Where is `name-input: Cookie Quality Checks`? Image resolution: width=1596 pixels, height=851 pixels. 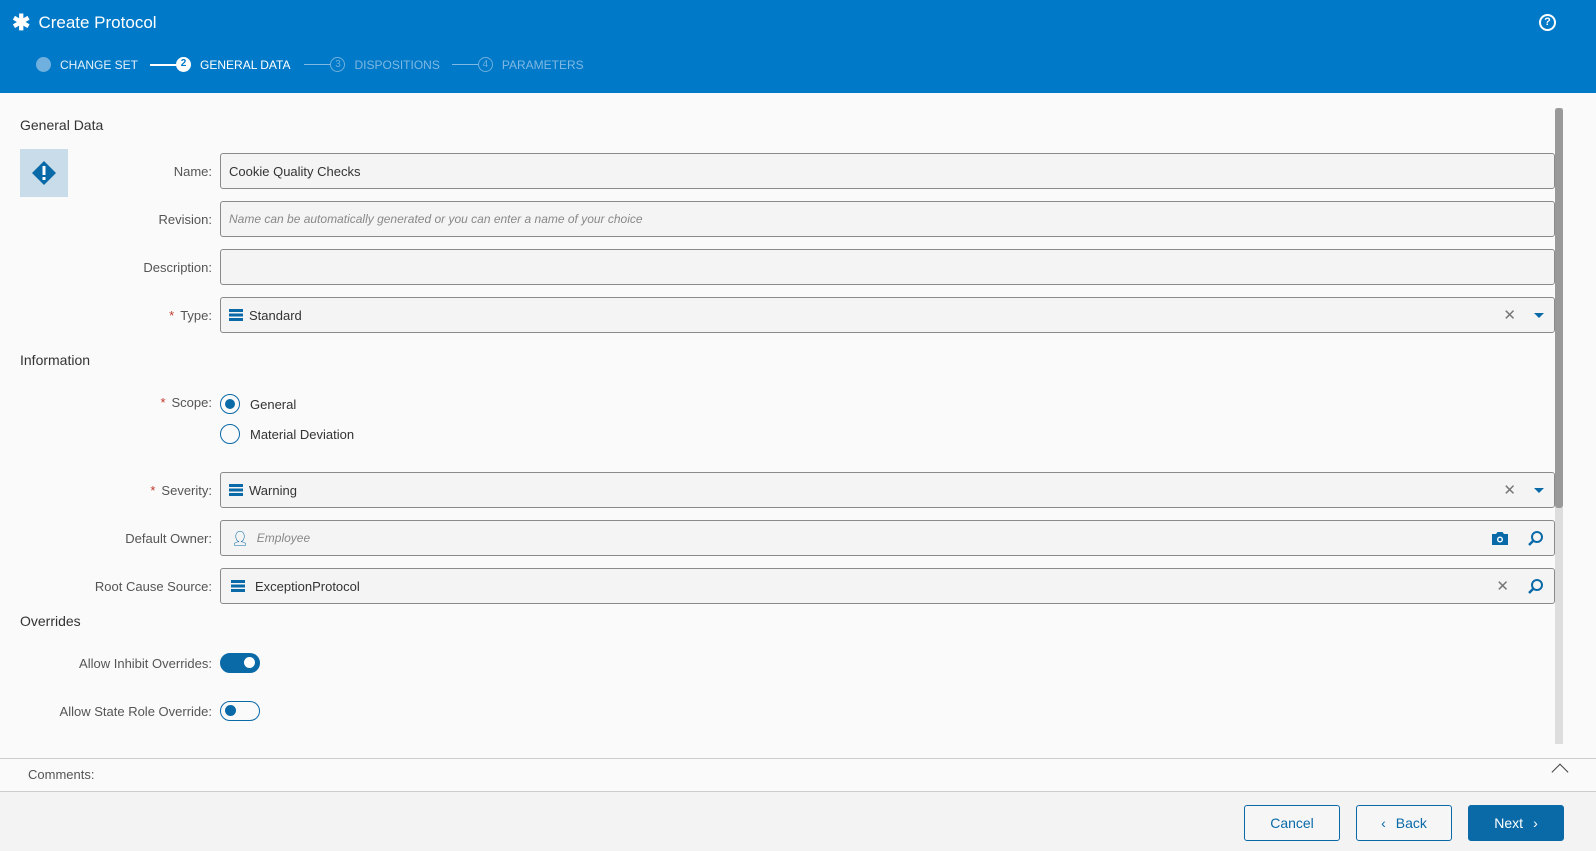 name-input: Cookie Quality Checks is located at coordinates (887, 171).